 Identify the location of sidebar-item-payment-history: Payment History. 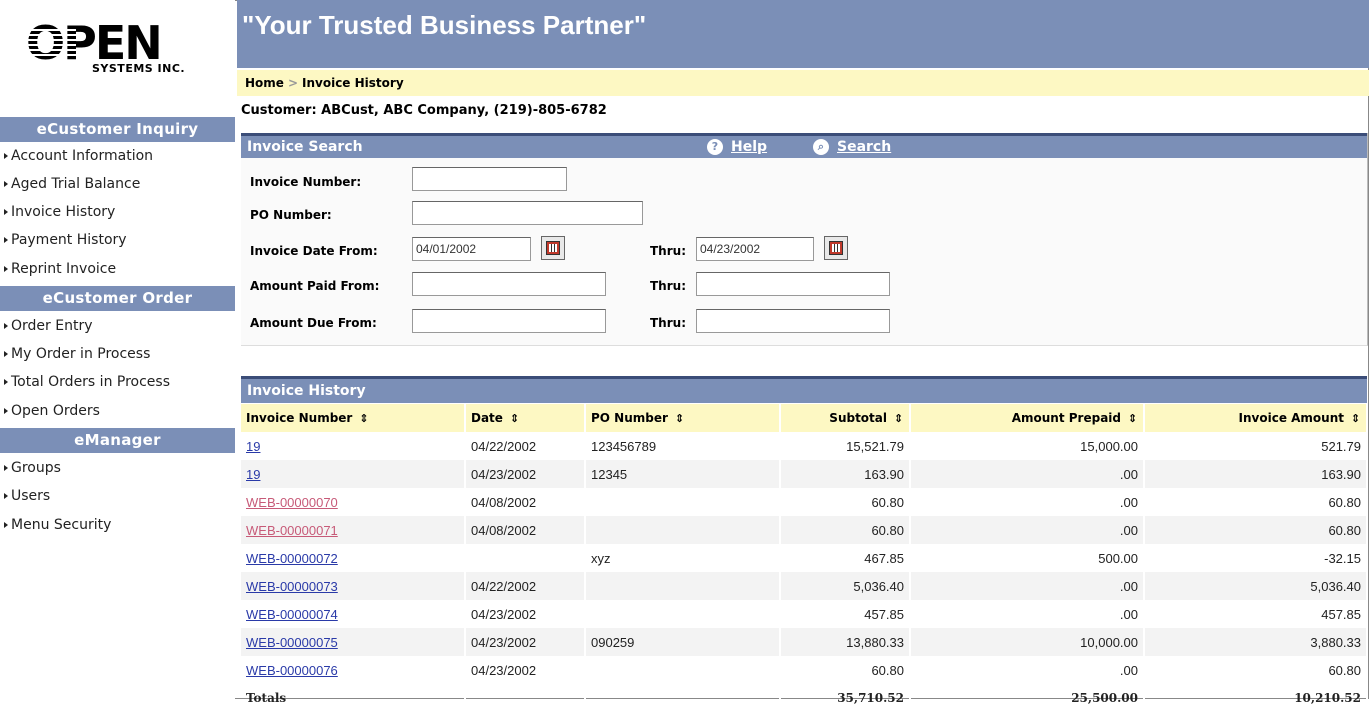
(63, 240).